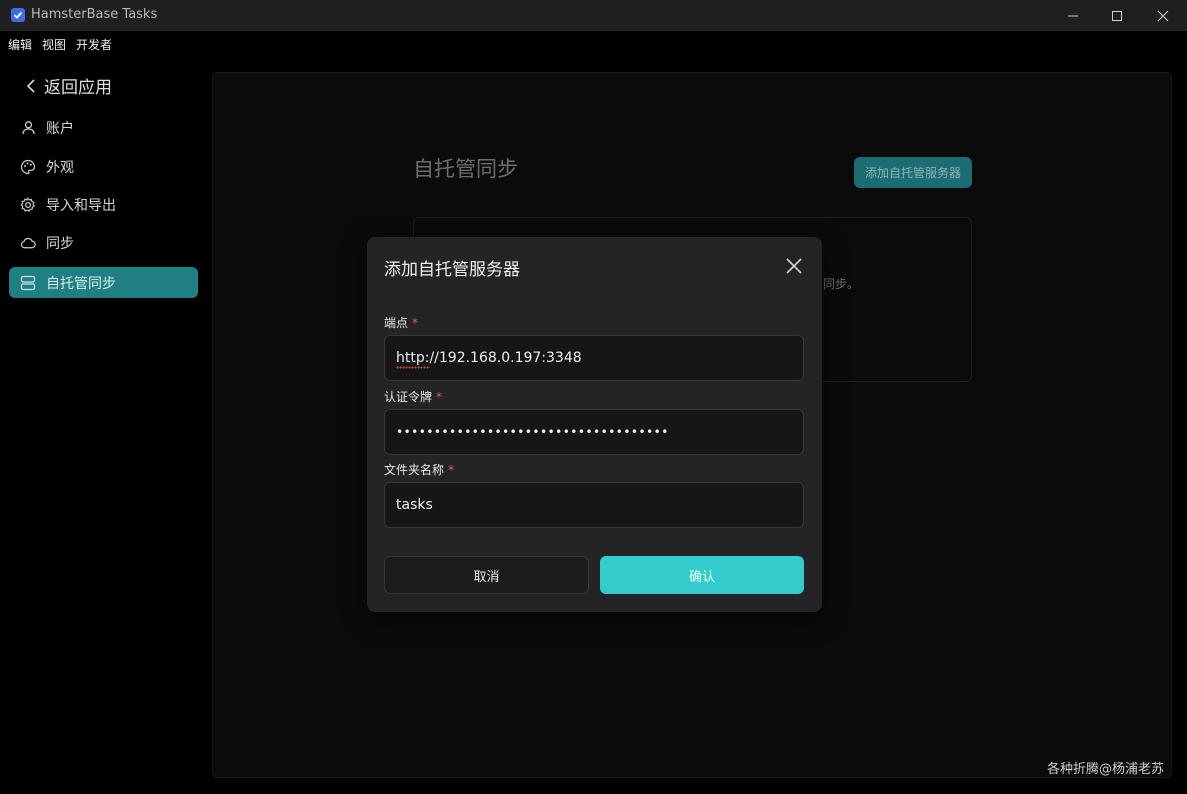 The image size is (1187, 794). I want to click on endpoint-label: 端点 *, so click(401, 323).